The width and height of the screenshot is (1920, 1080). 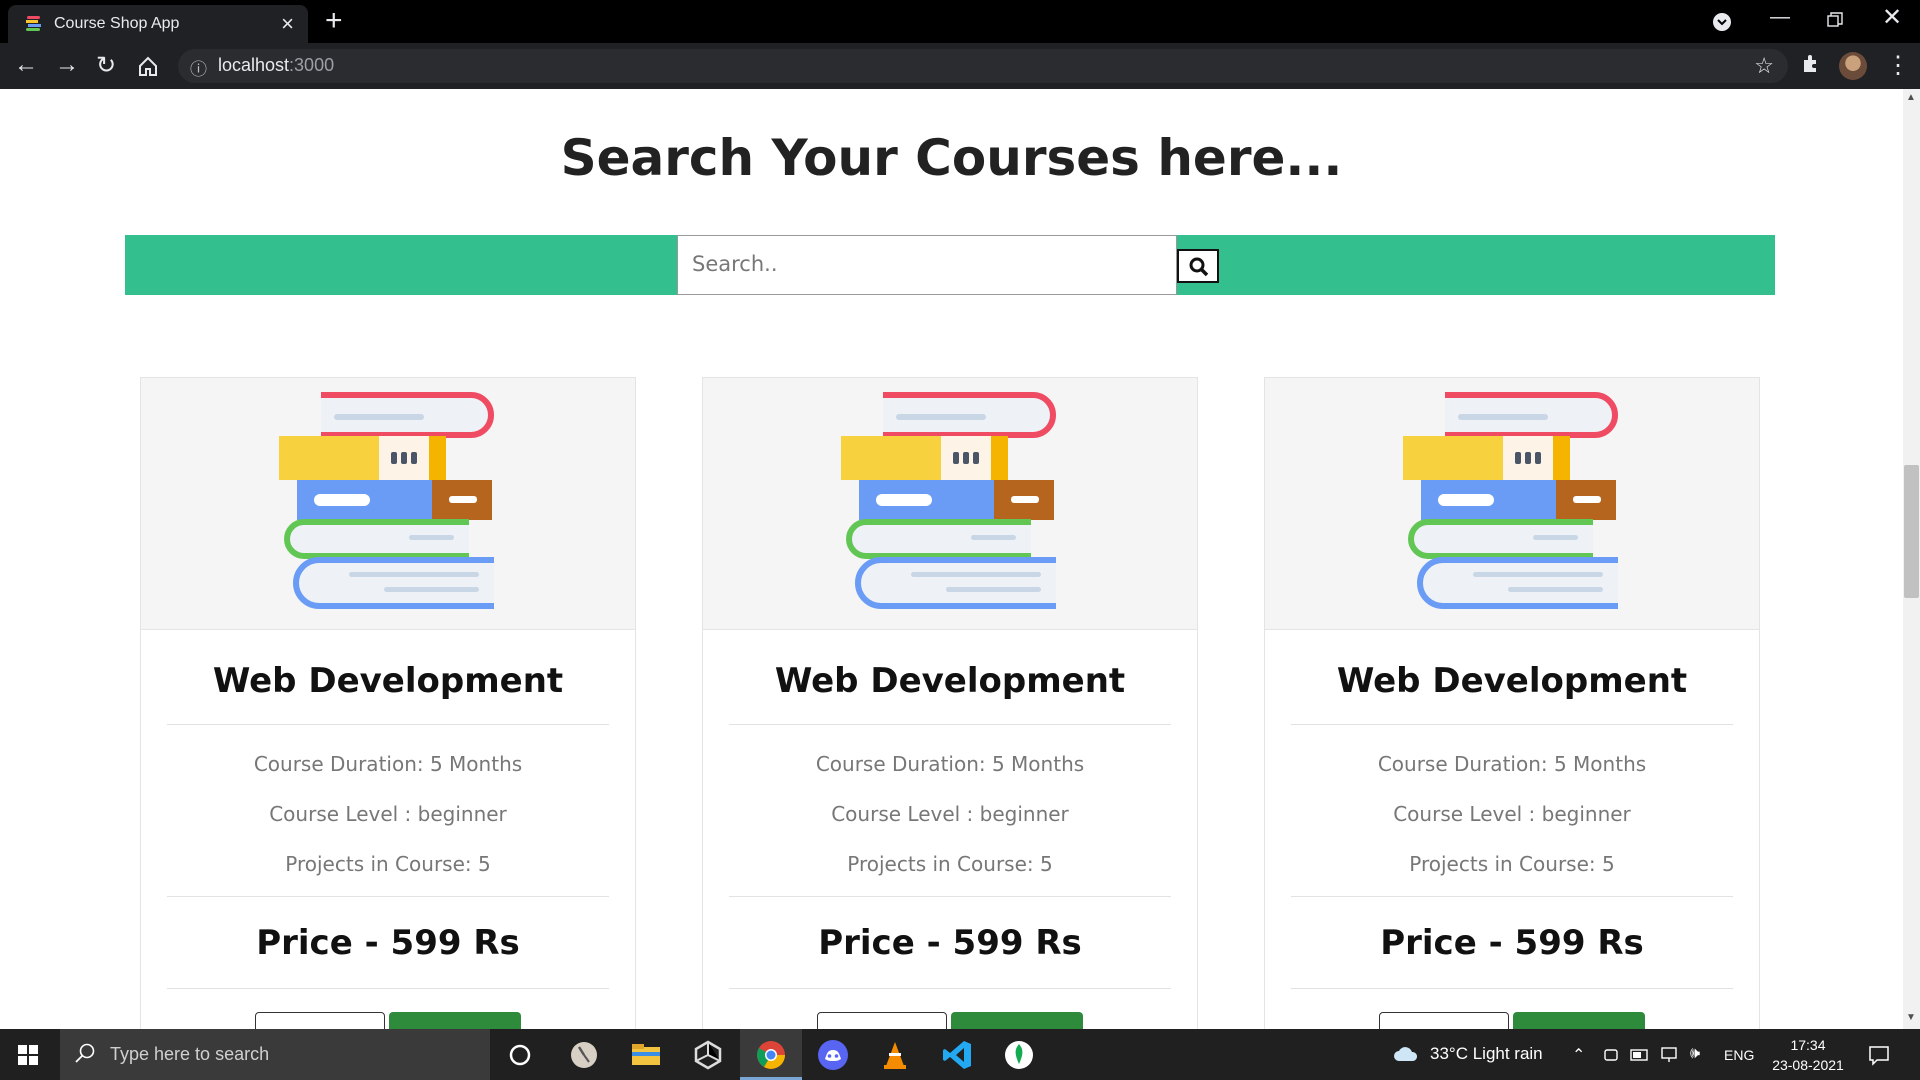 I want to click on unity-icon, so click(x=708, y=1055).